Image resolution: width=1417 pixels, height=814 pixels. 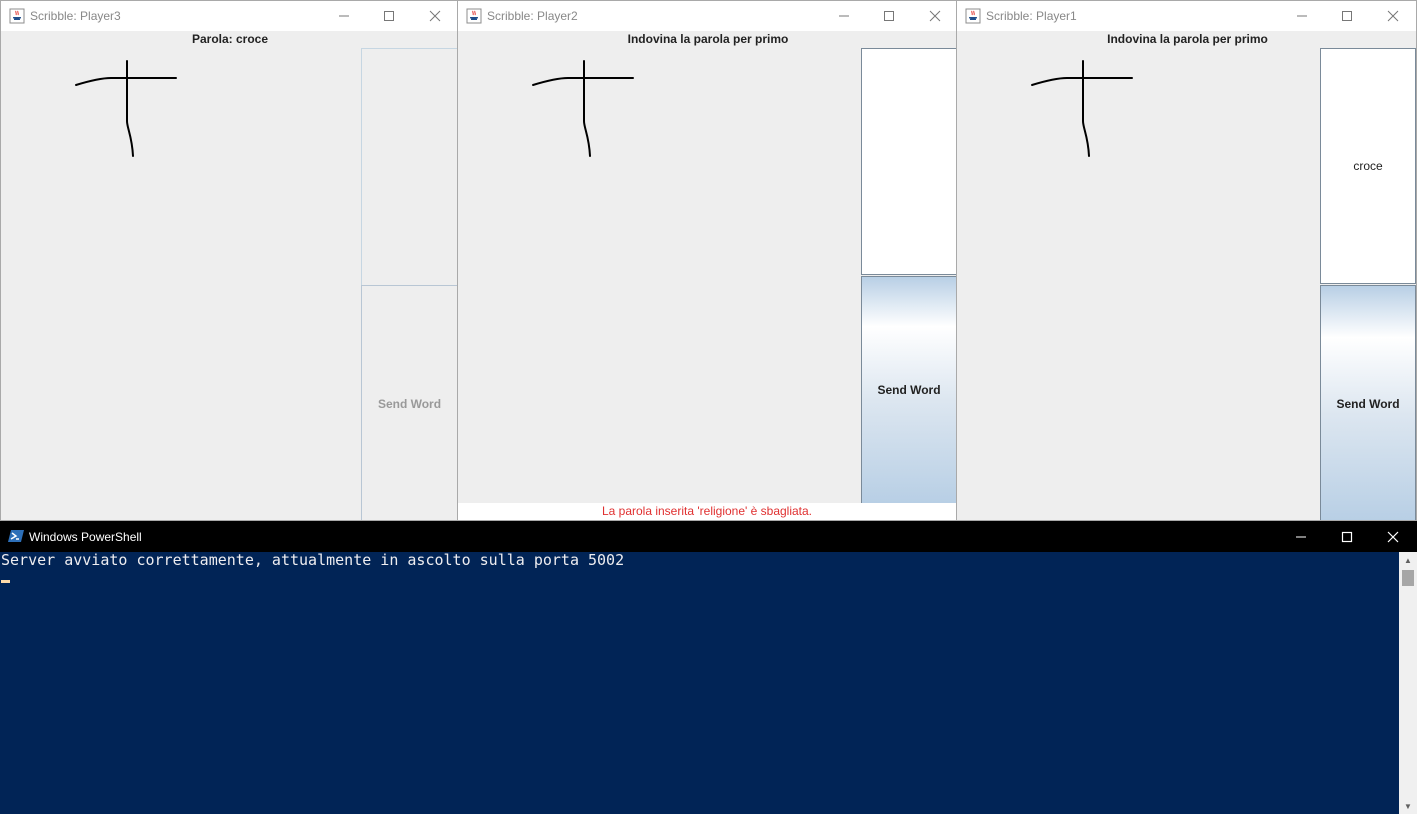 What do you see at coordinates (1031, 16) in the screenshot?
I see `window-title: Scribble: Player1` at bounding box center [1031, 16].